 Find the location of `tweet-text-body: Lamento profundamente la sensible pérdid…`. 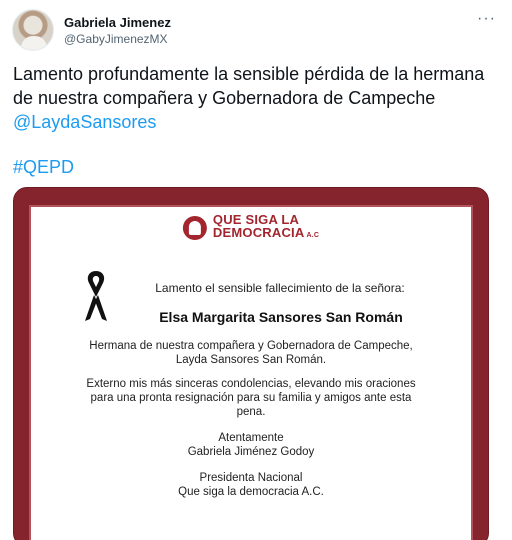

tweet-text-body: Lamento profundamente la sensible pérdid… is located at coordinates (249, 86).